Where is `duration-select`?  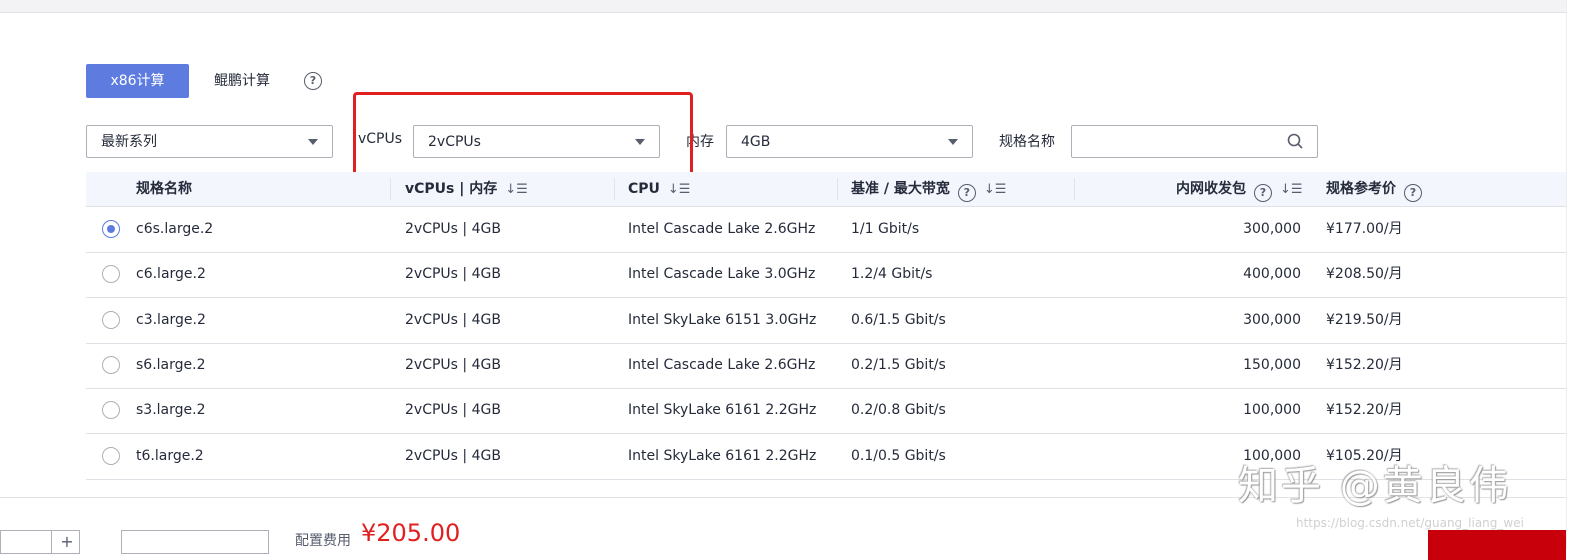
duration-select is located at coordinates (195, 542).